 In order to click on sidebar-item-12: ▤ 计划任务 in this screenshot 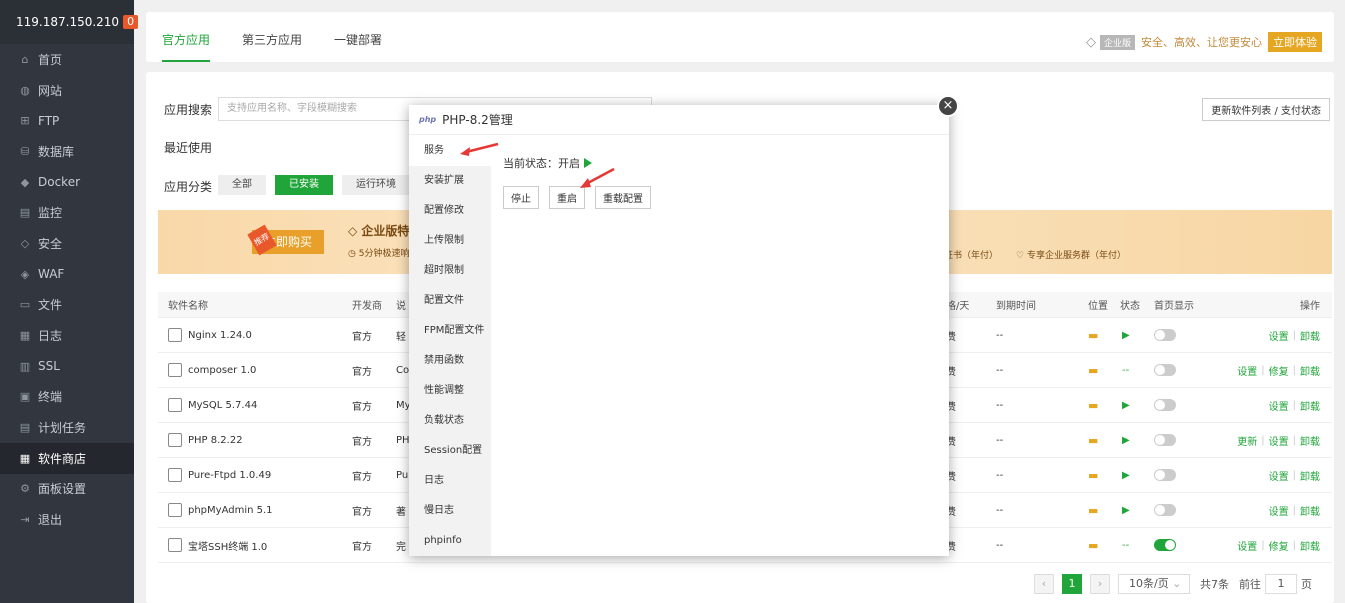, I will do `click(67, 427)`.